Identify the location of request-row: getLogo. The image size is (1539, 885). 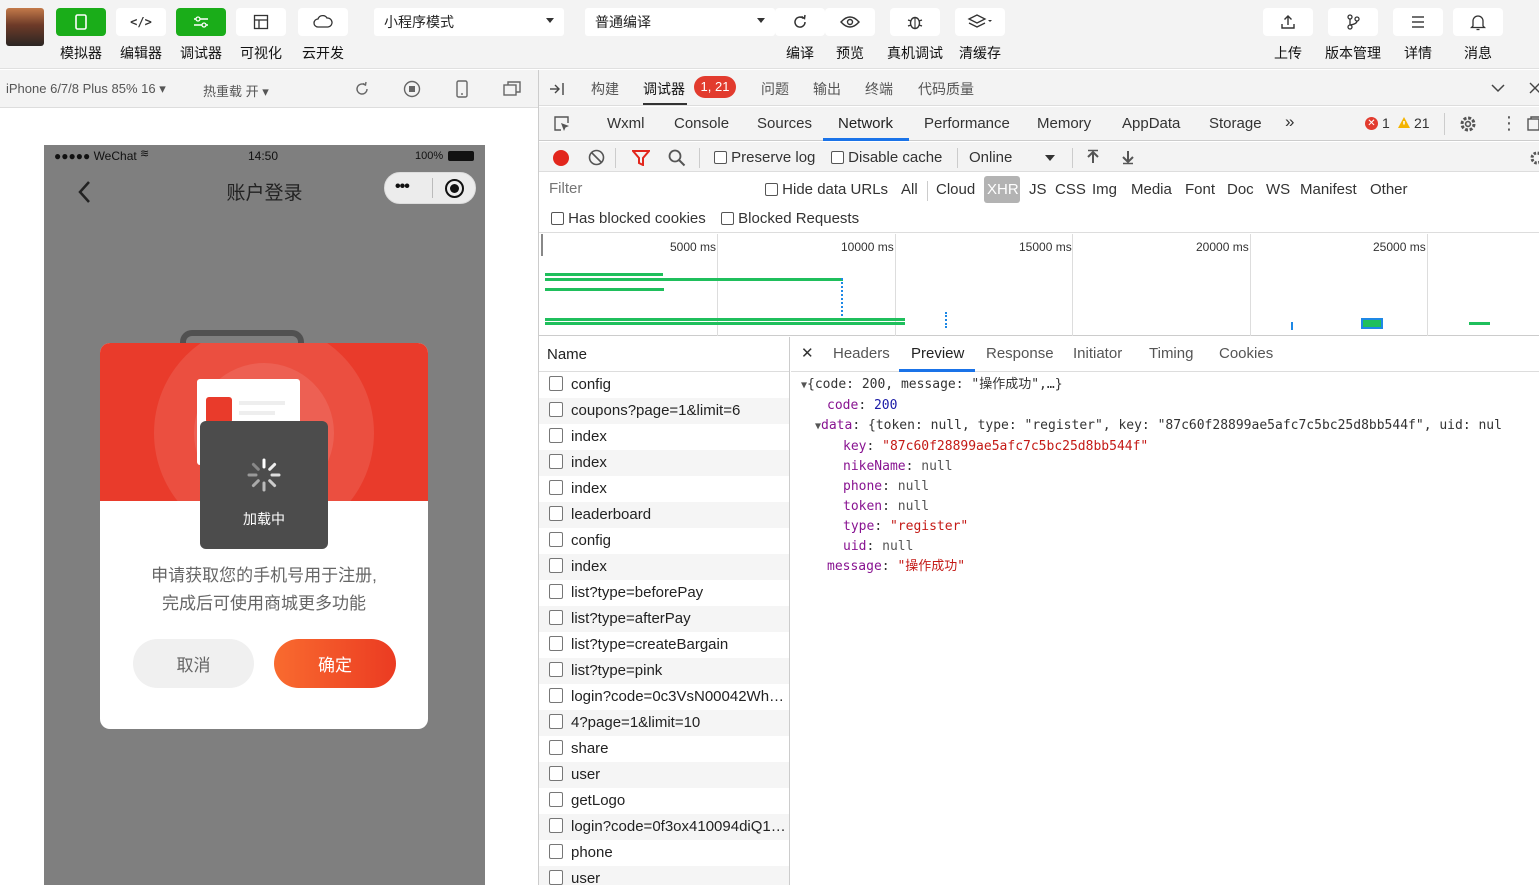
(664, 801).